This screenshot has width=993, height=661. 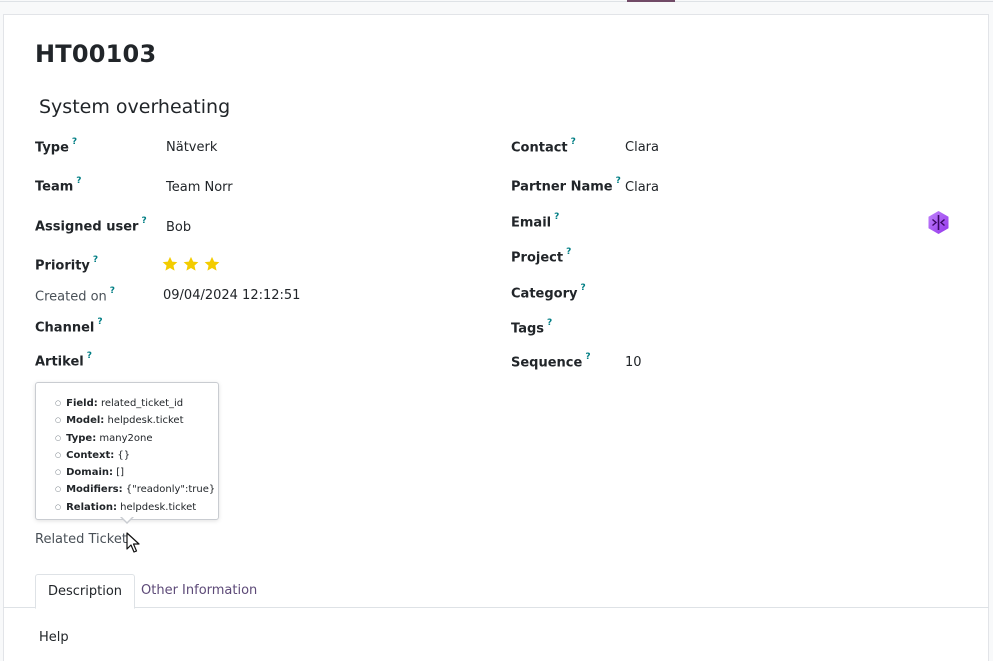 I want to click on active-menu-indicator, so click(x=651, y=1).